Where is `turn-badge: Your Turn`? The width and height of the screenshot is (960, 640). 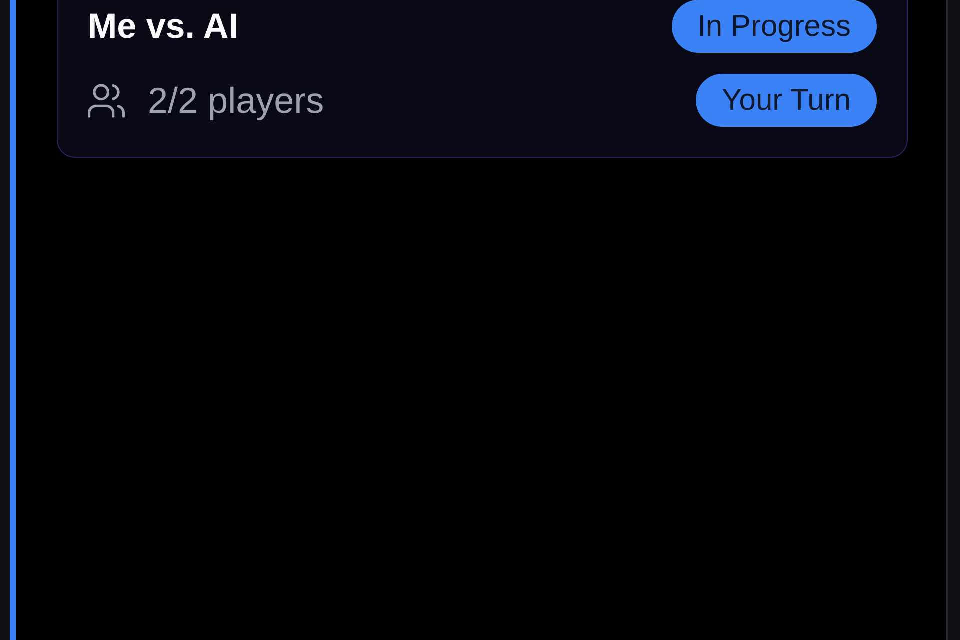 turn-badge: Your Turn is located at coordinates (786, 100).